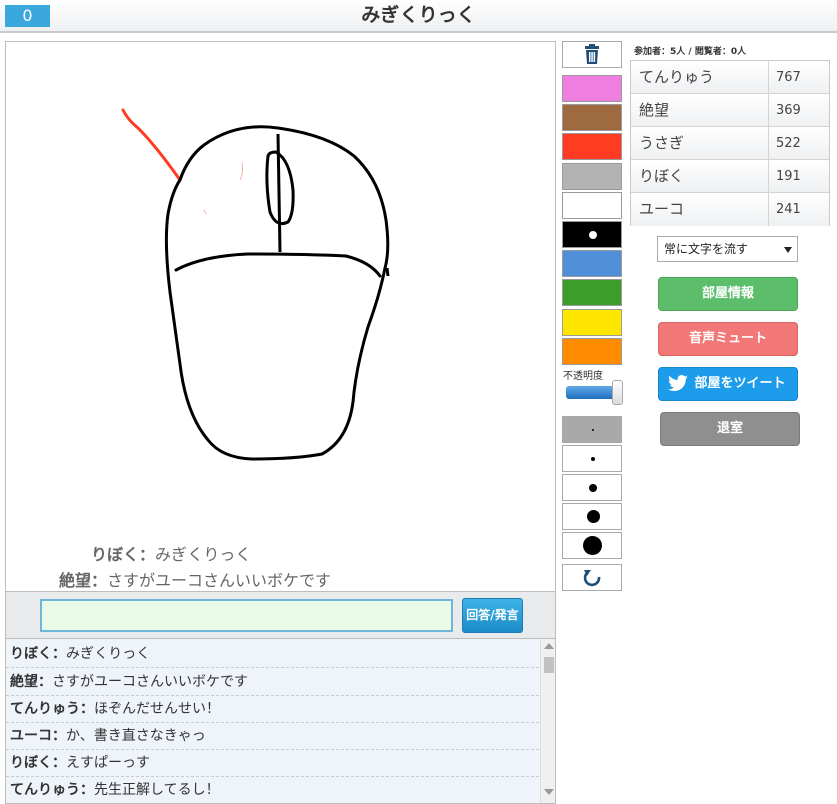 The height and width of the screenshot is (804, 837). I want to click on answer-button: 回答/発言, so click(492, 615).